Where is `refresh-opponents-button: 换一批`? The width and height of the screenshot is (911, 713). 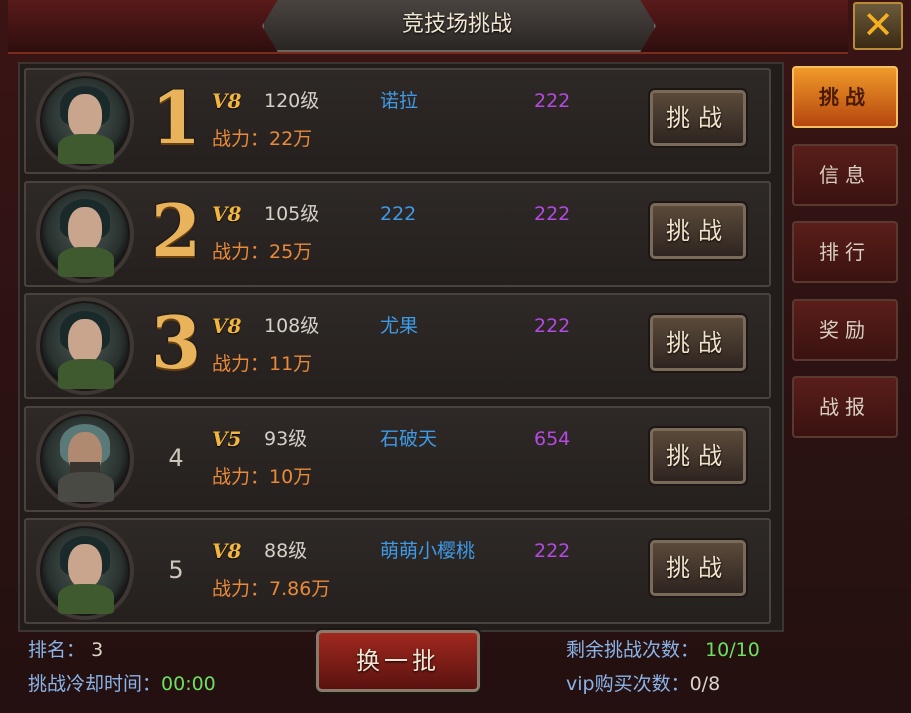 refresh-opponents-button: 换一批 is located at coordinates (398, 661).